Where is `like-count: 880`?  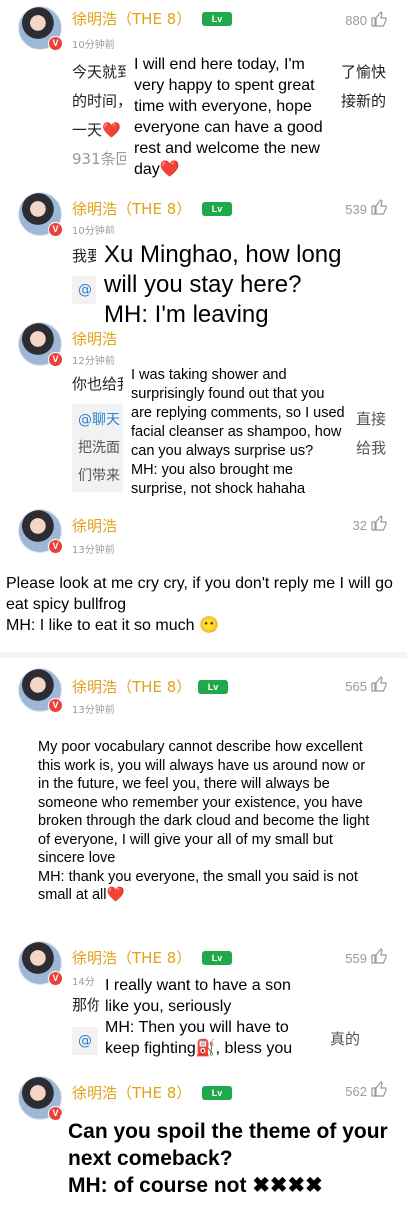 like-count: 880 is located at coordinates (356, 20).